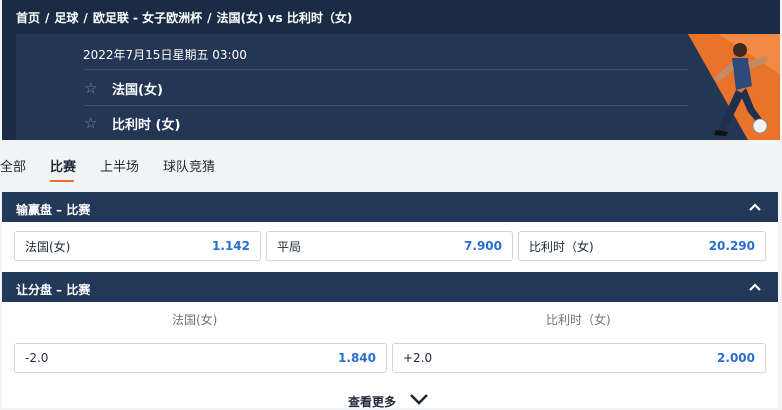 The height and width of the screenshot is (410, 782). Describe the element at coordinates (419, 399) in the screenshot. I see `chevron-down-icon` at that location.